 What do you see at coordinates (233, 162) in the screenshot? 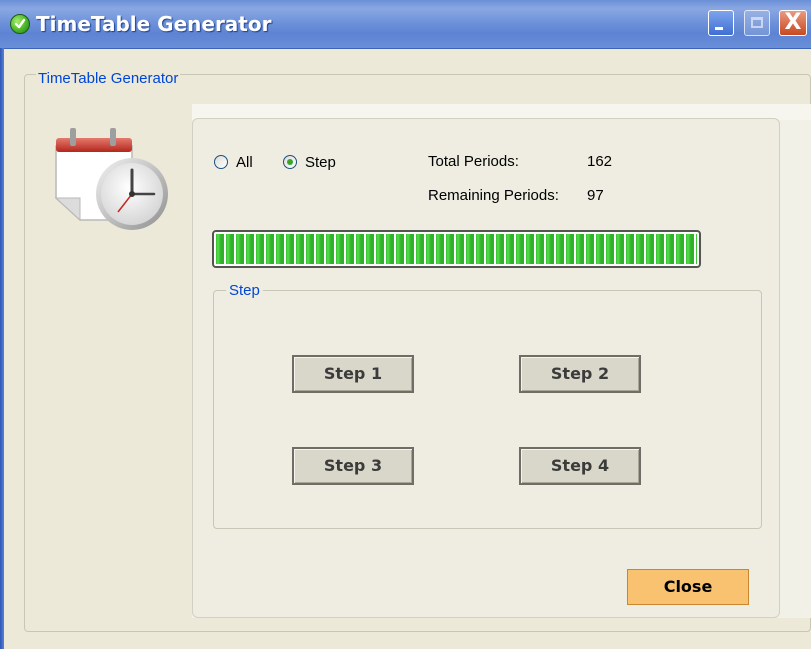
I see `radio-all: All` at bounding box center [233, 162].